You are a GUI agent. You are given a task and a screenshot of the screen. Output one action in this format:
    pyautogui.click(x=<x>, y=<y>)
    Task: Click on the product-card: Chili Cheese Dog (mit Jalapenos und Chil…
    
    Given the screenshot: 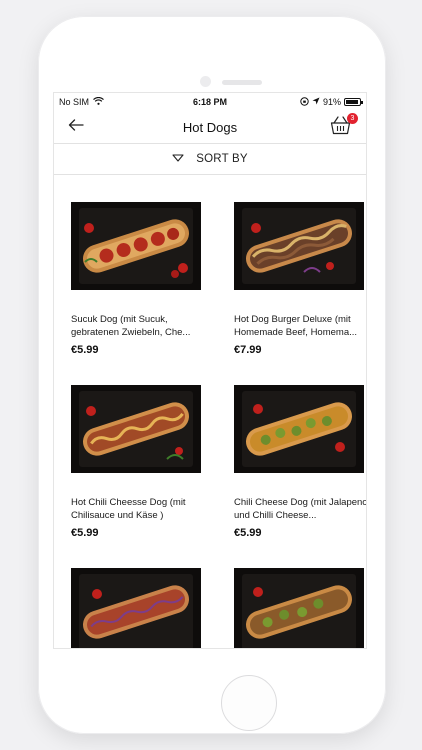 What is the action you would take?
    pyautogui.click(x=296, y=476)
    